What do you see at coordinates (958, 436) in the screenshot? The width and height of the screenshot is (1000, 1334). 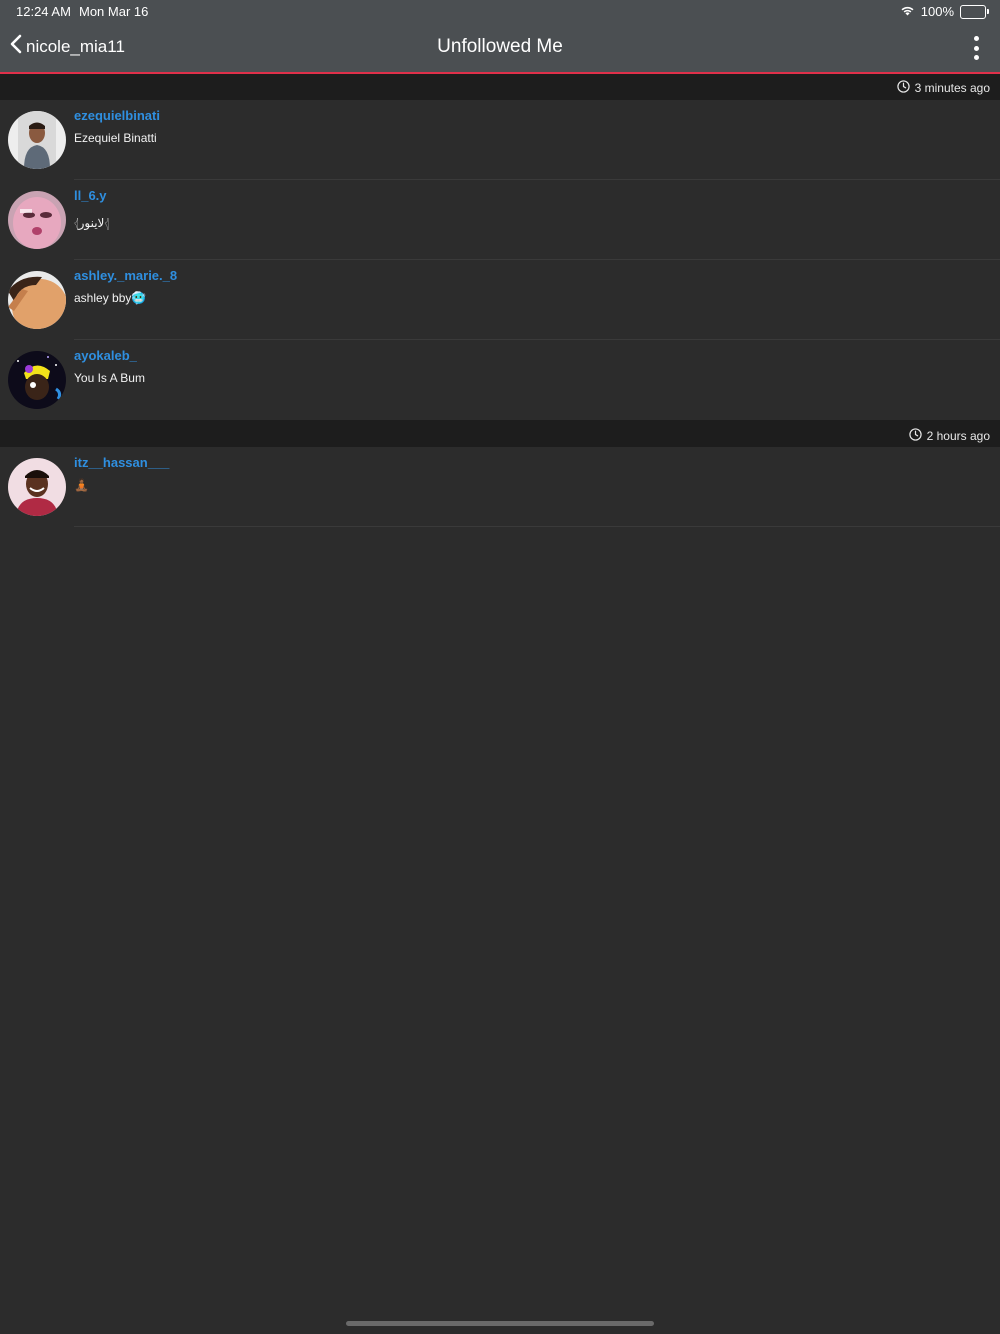 I see `section-time-label: 2 hours ago` at bounding box center [958, 436].